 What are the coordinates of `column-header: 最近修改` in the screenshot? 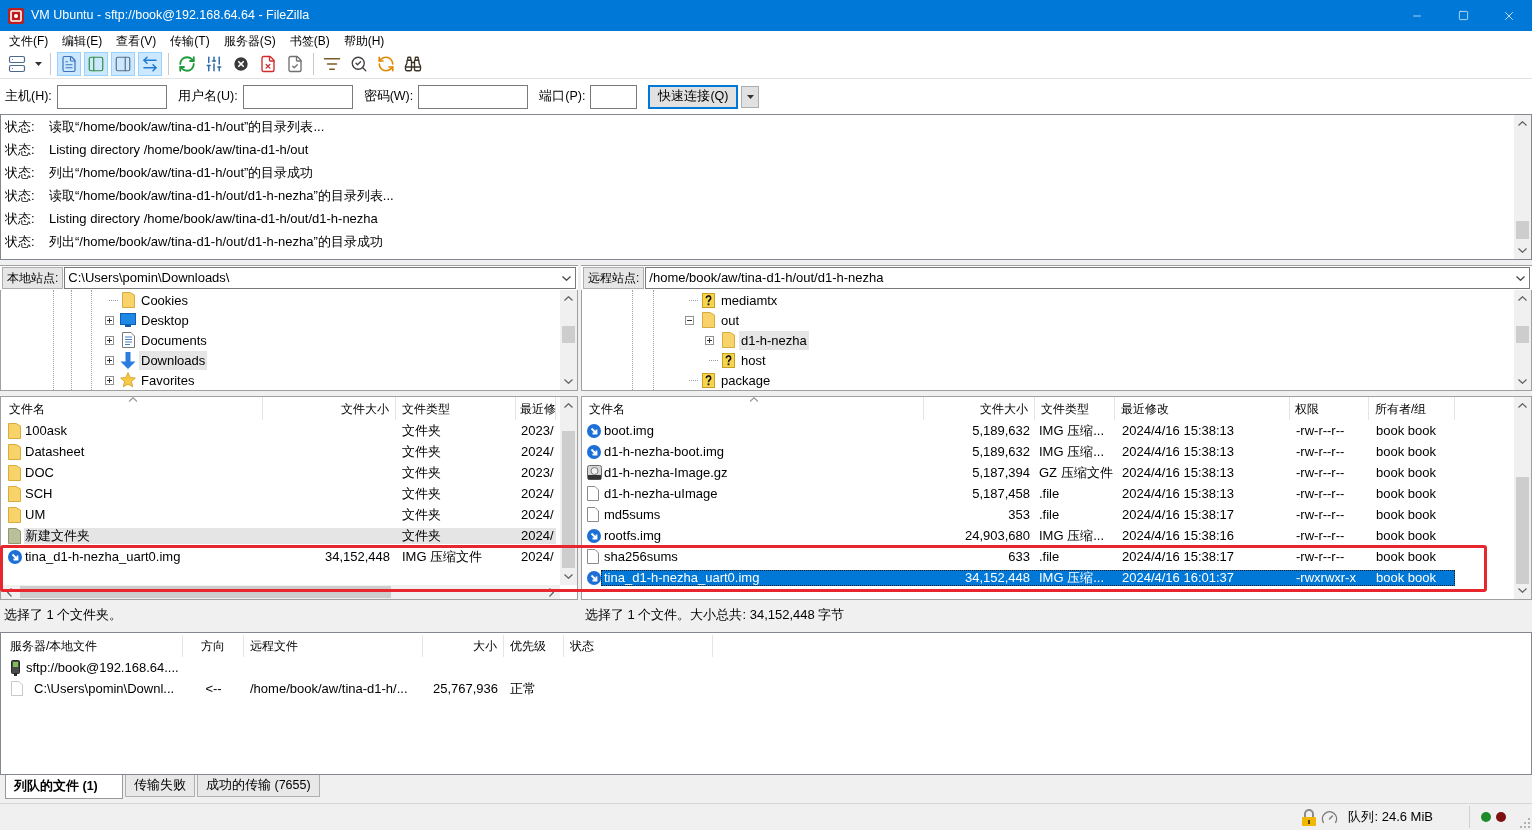 It's located at (1202, 408).